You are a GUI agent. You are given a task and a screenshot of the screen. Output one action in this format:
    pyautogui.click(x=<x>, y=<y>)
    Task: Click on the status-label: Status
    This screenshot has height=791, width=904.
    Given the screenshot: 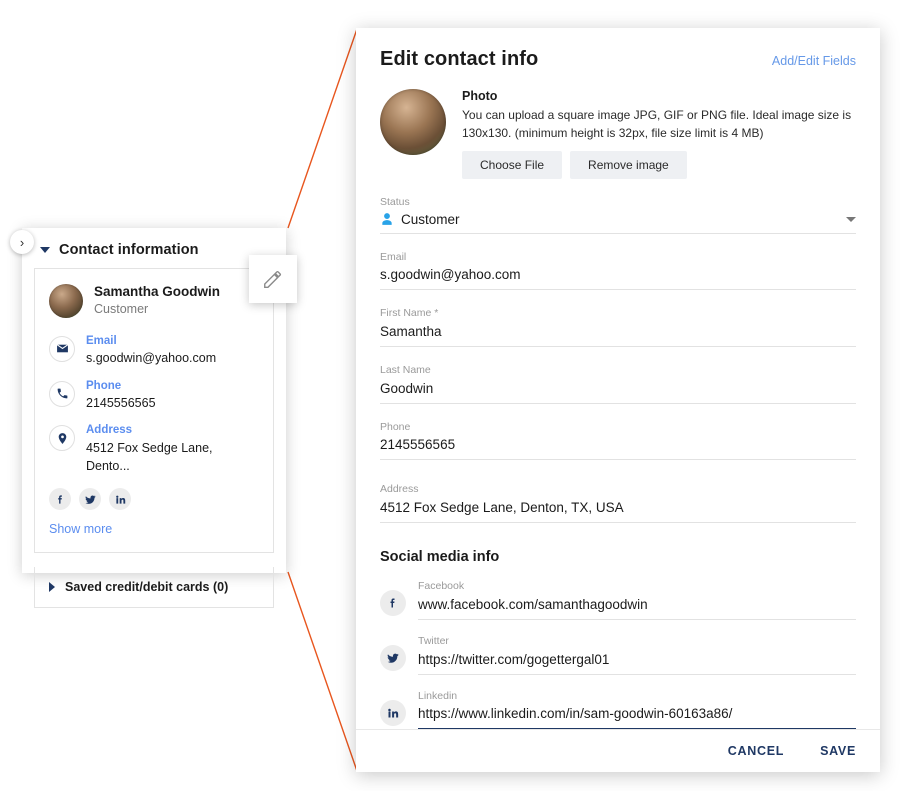 What is the action you would take?
    pyautogui.click(x=395, y=202)
    